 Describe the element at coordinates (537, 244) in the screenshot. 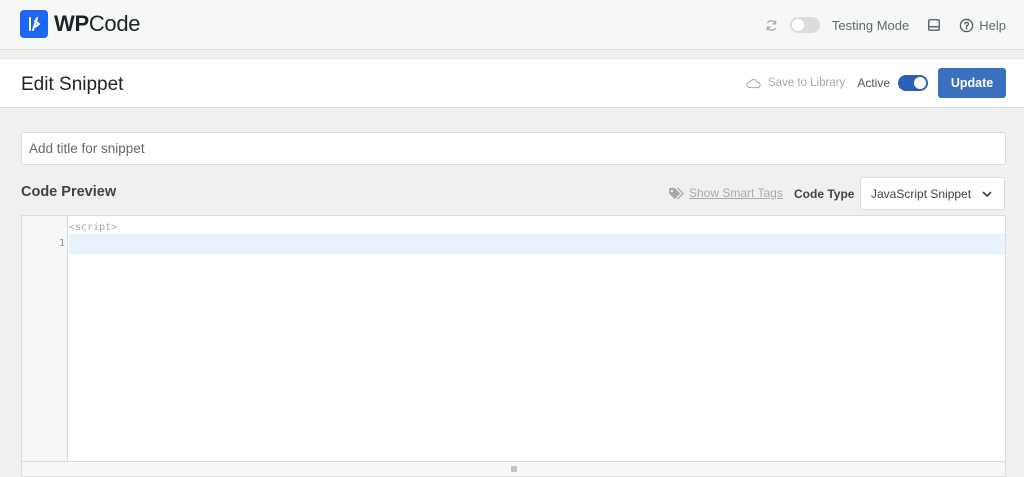

I see `active-code-line` at that location.